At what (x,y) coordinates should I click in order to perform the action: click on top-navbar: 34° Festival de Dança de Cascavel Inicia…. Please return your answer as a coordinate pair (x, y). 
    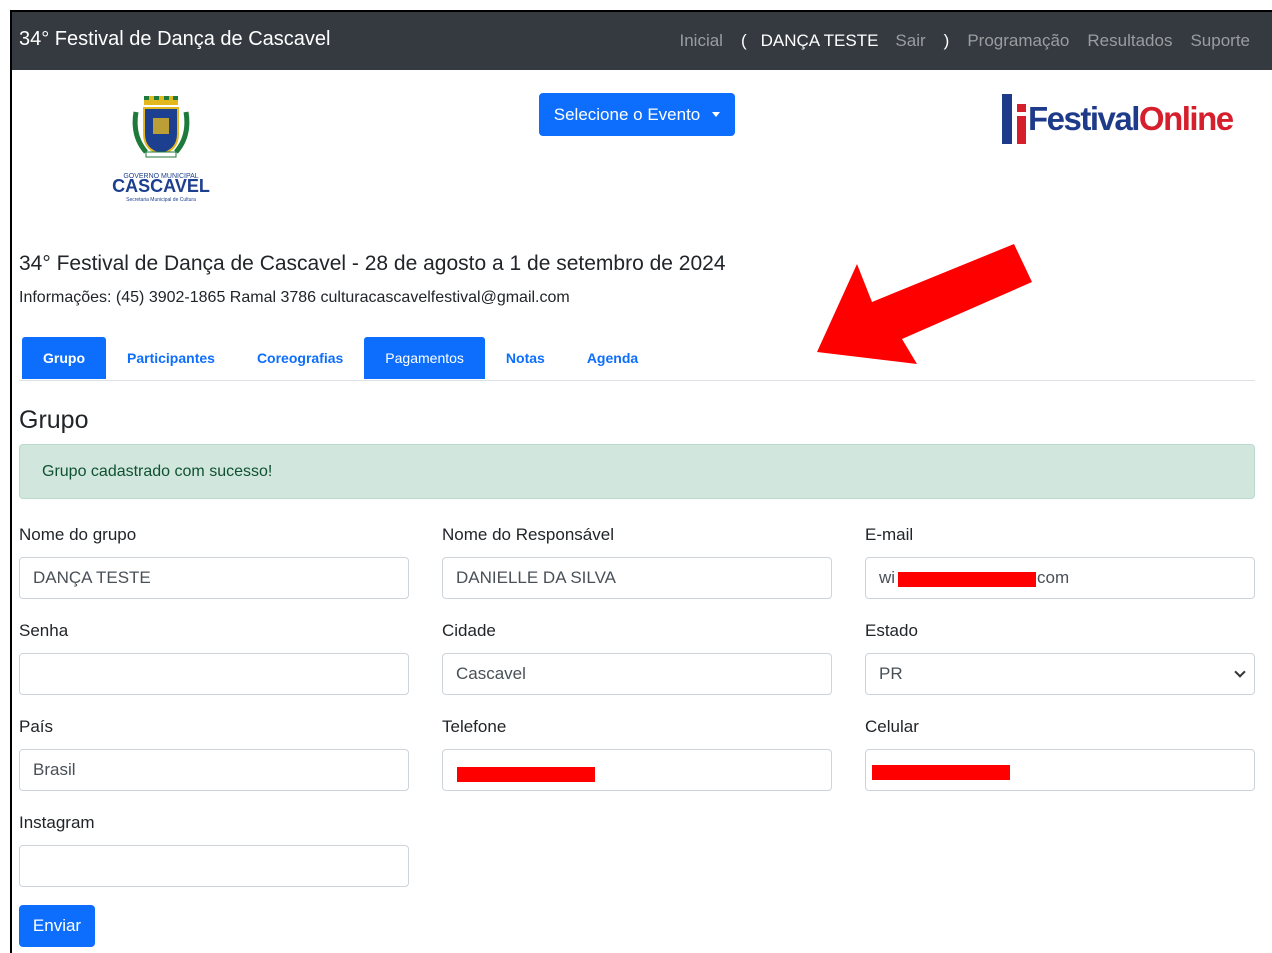
    Looking at the image, I should click on (642, 41).